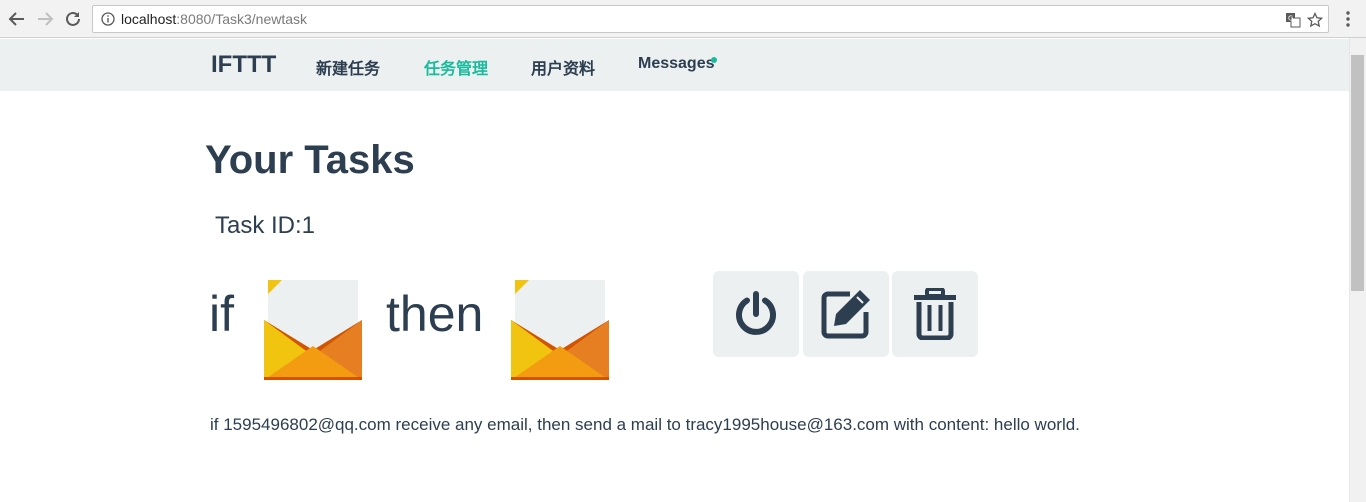 The image size is (1366, 502). Describe the element at coordinates (714, 60) in the screenshot. I see `message-notification-dot` at that location.